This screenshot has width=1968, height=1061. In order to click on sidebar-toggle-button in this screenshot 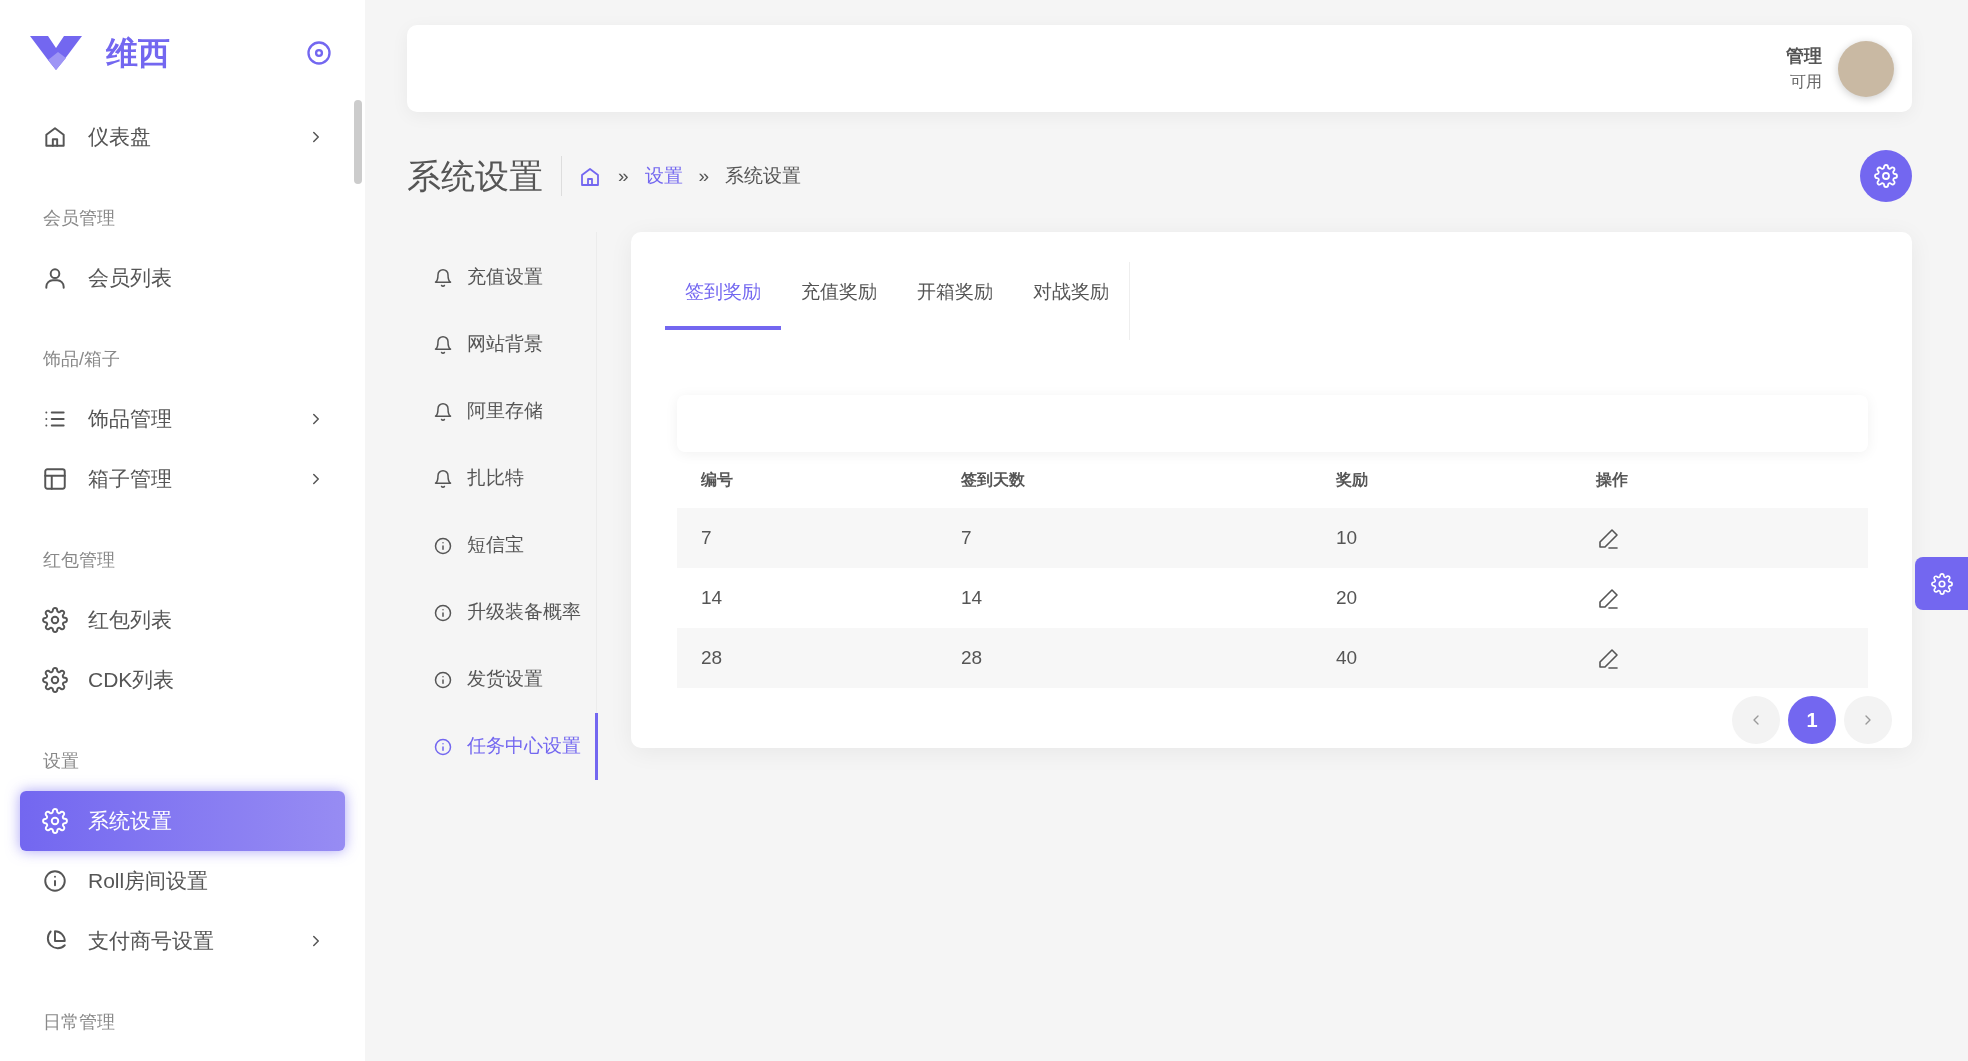, I will do `click(319, 52)`.